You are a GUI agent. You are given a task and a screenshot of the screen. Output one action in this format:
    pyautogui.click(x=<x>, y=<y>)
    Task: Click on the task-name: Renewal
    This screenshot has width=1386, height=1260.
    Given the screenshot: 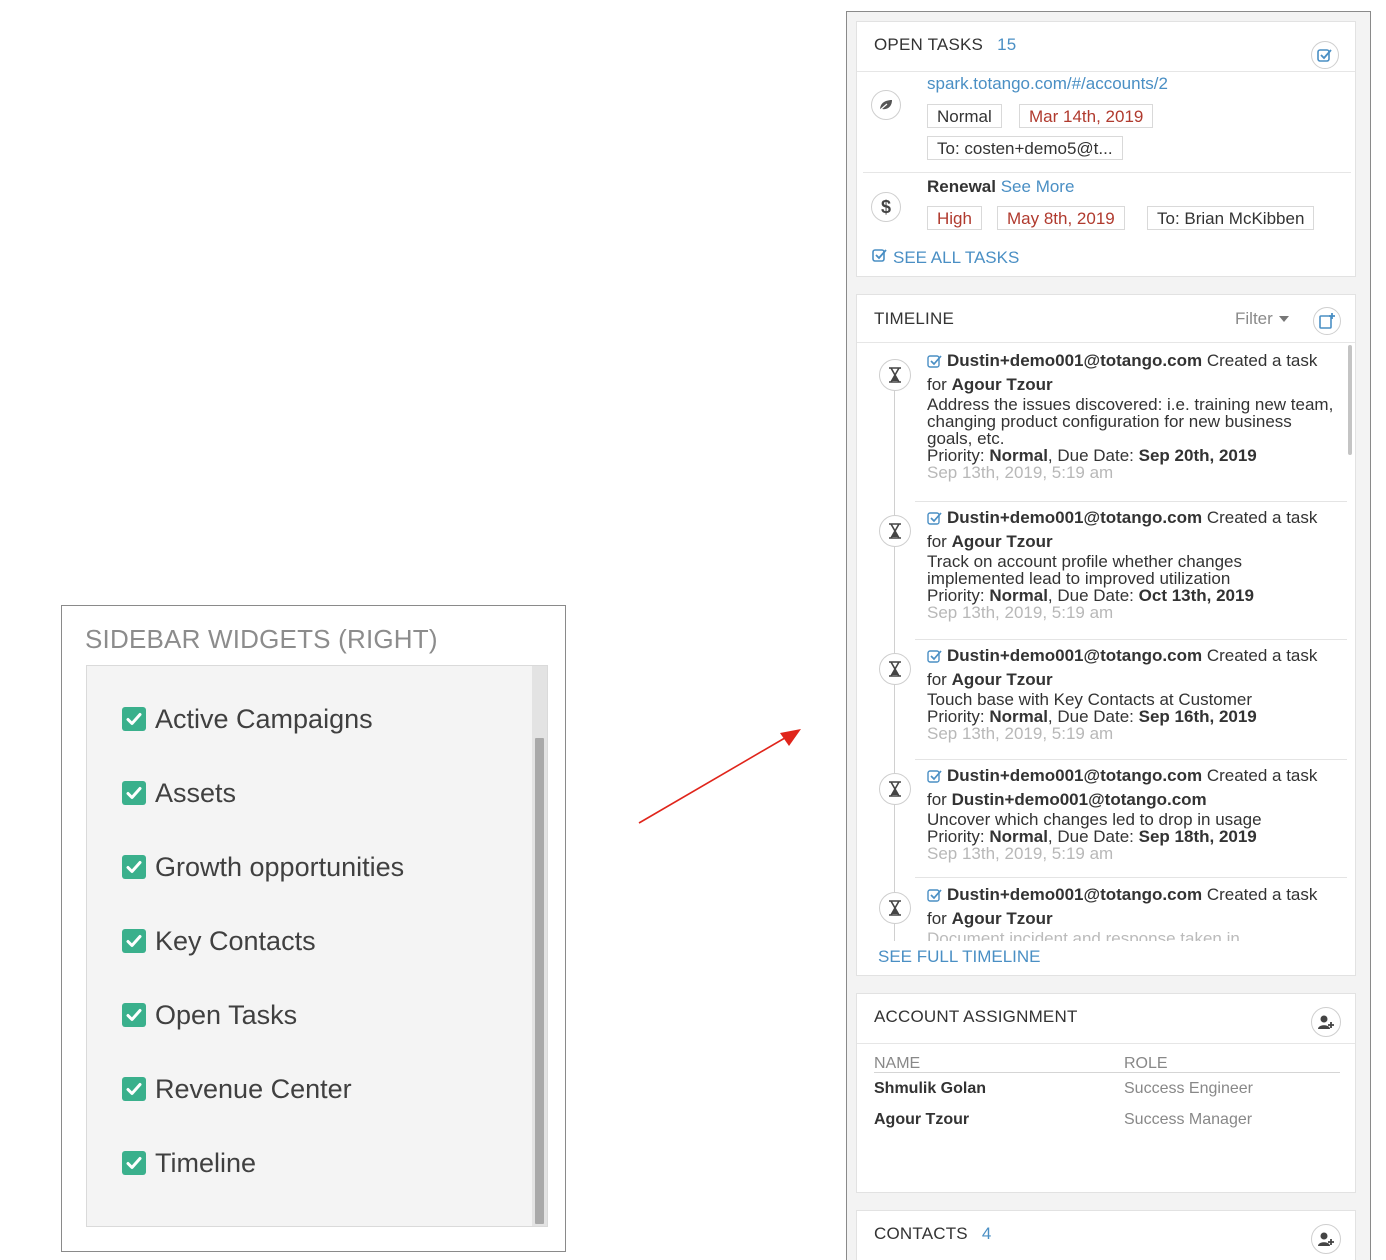 What is the action you would take?
    pyautogui.click(x=961, y=186)
    